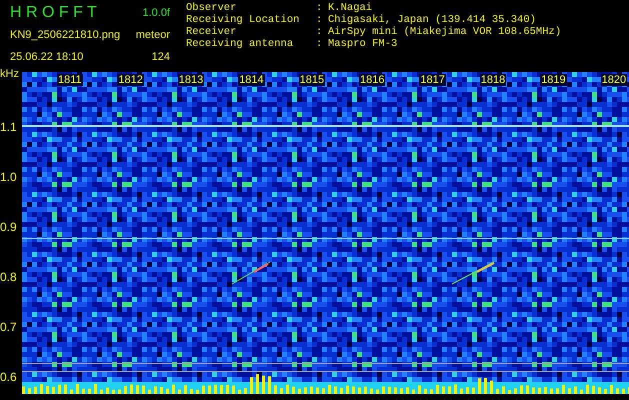  Describe the element at coordinates (432, 80) in the screenshot. I see `frequency-label: 1817` at that location.